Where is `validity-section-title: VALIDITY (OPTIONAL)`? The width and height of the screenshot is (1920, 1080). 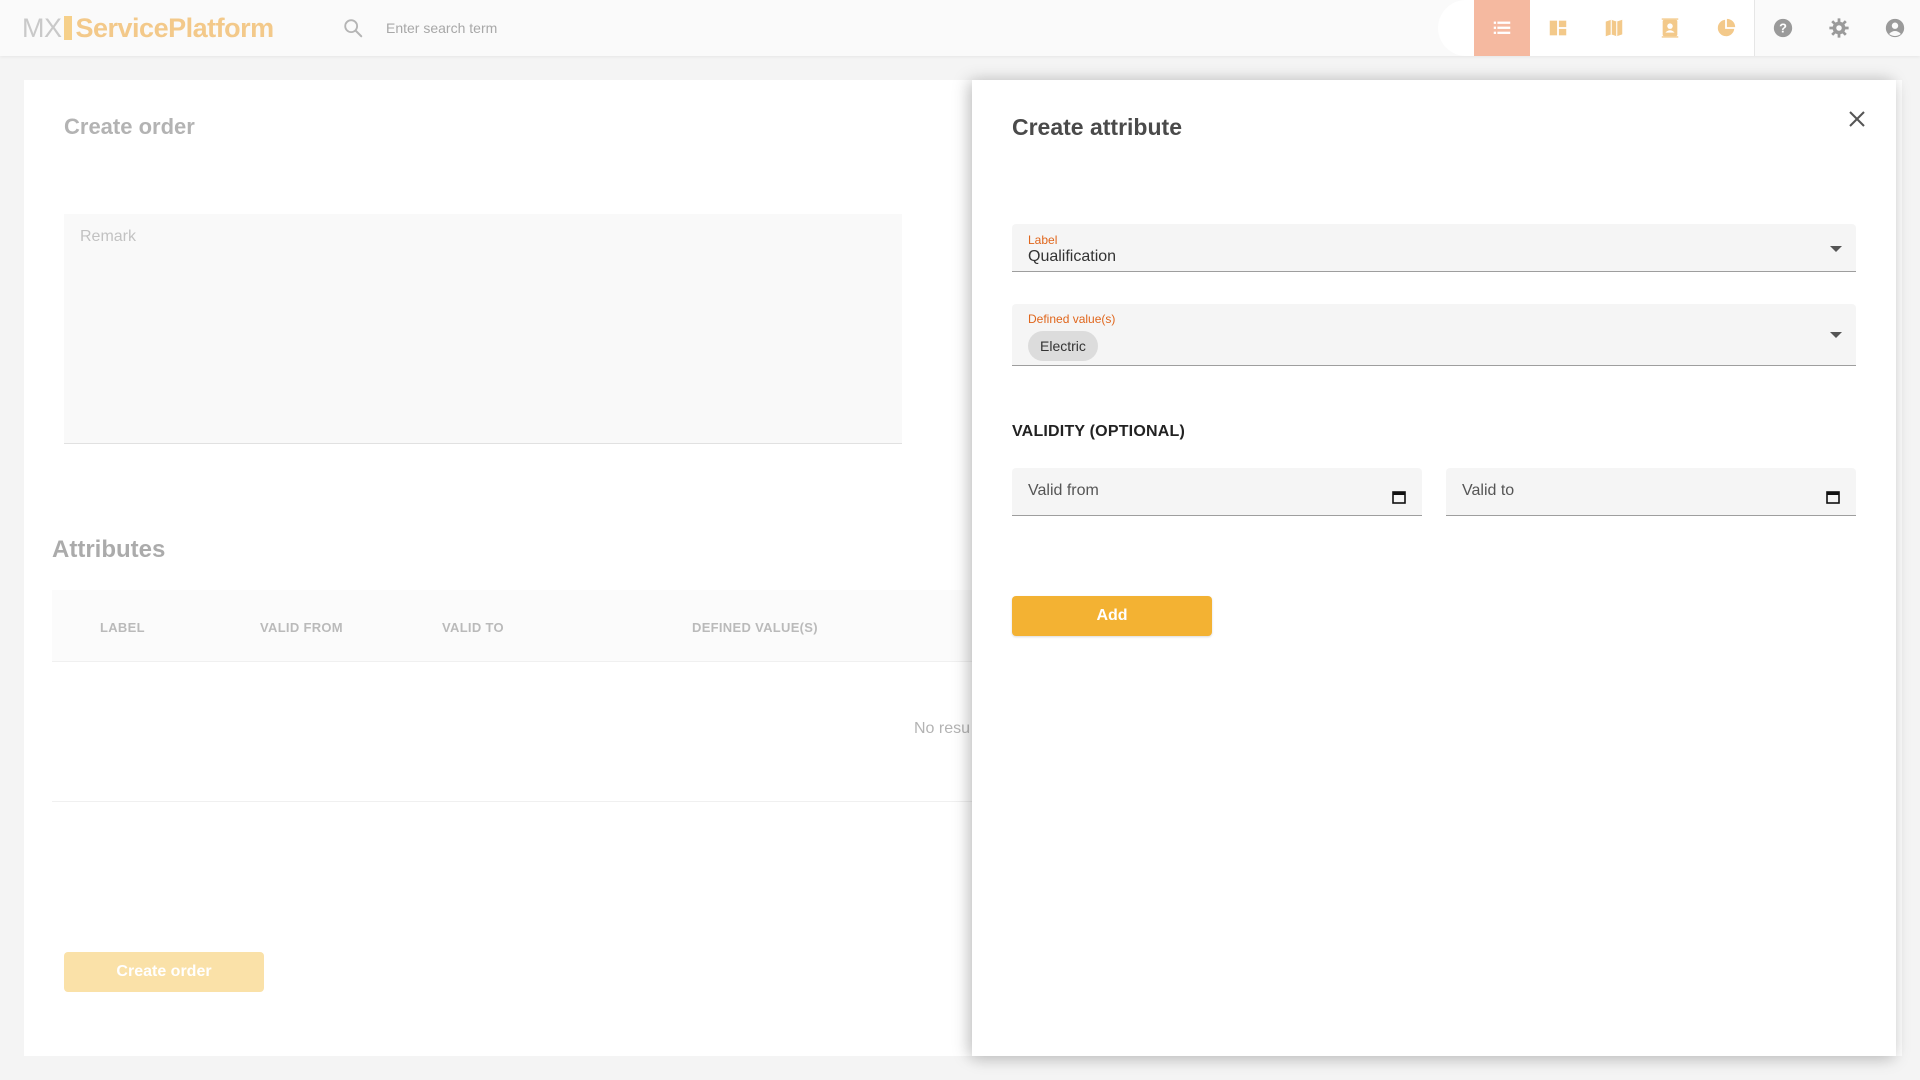 validity-section-title: VALIDITY (OPTIONAL) is located at coordinates (1098, 431).